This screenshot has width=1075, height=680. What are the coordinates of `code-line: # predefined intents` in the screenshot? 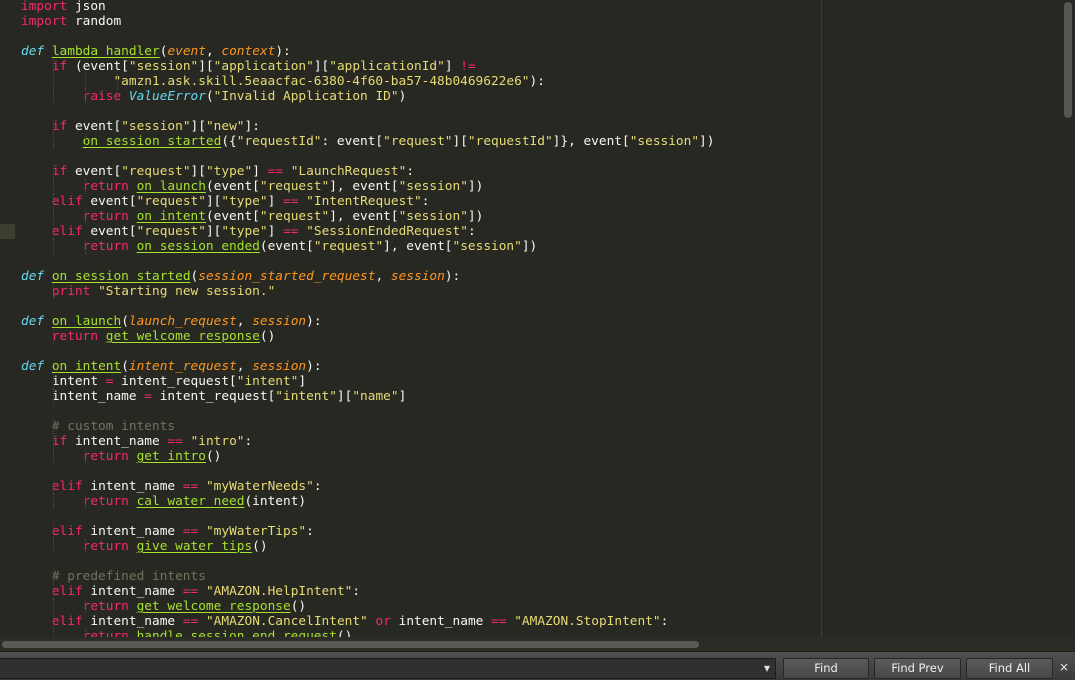 It's located at (367, 576).